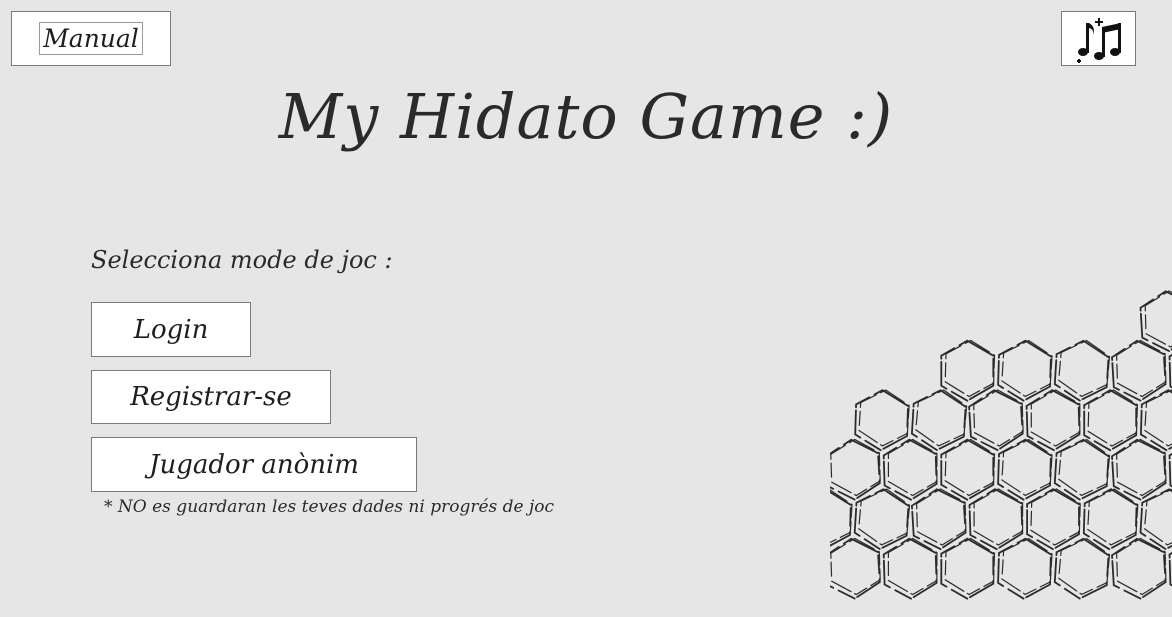 Image resolution: width=1172 pixels, height=617 pixels. I want to click on honeycomb-icon, so click(1001, 445).